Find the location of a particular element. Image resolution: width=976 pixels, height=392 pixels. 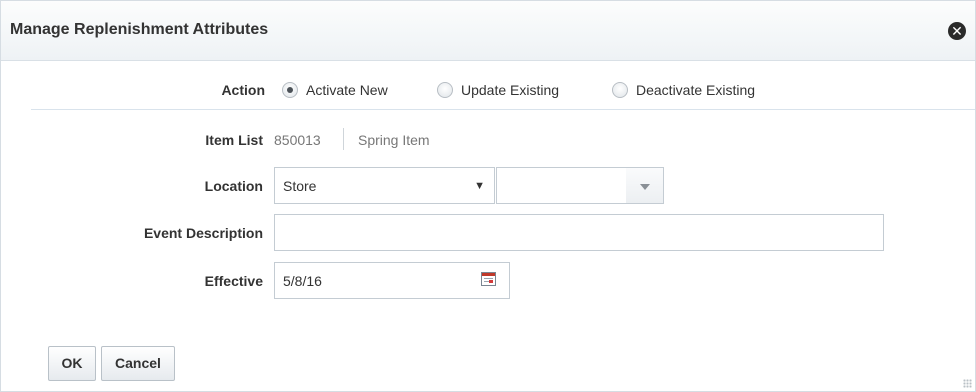

item-list-name: Spring Item is located at coordinates (394, 140).